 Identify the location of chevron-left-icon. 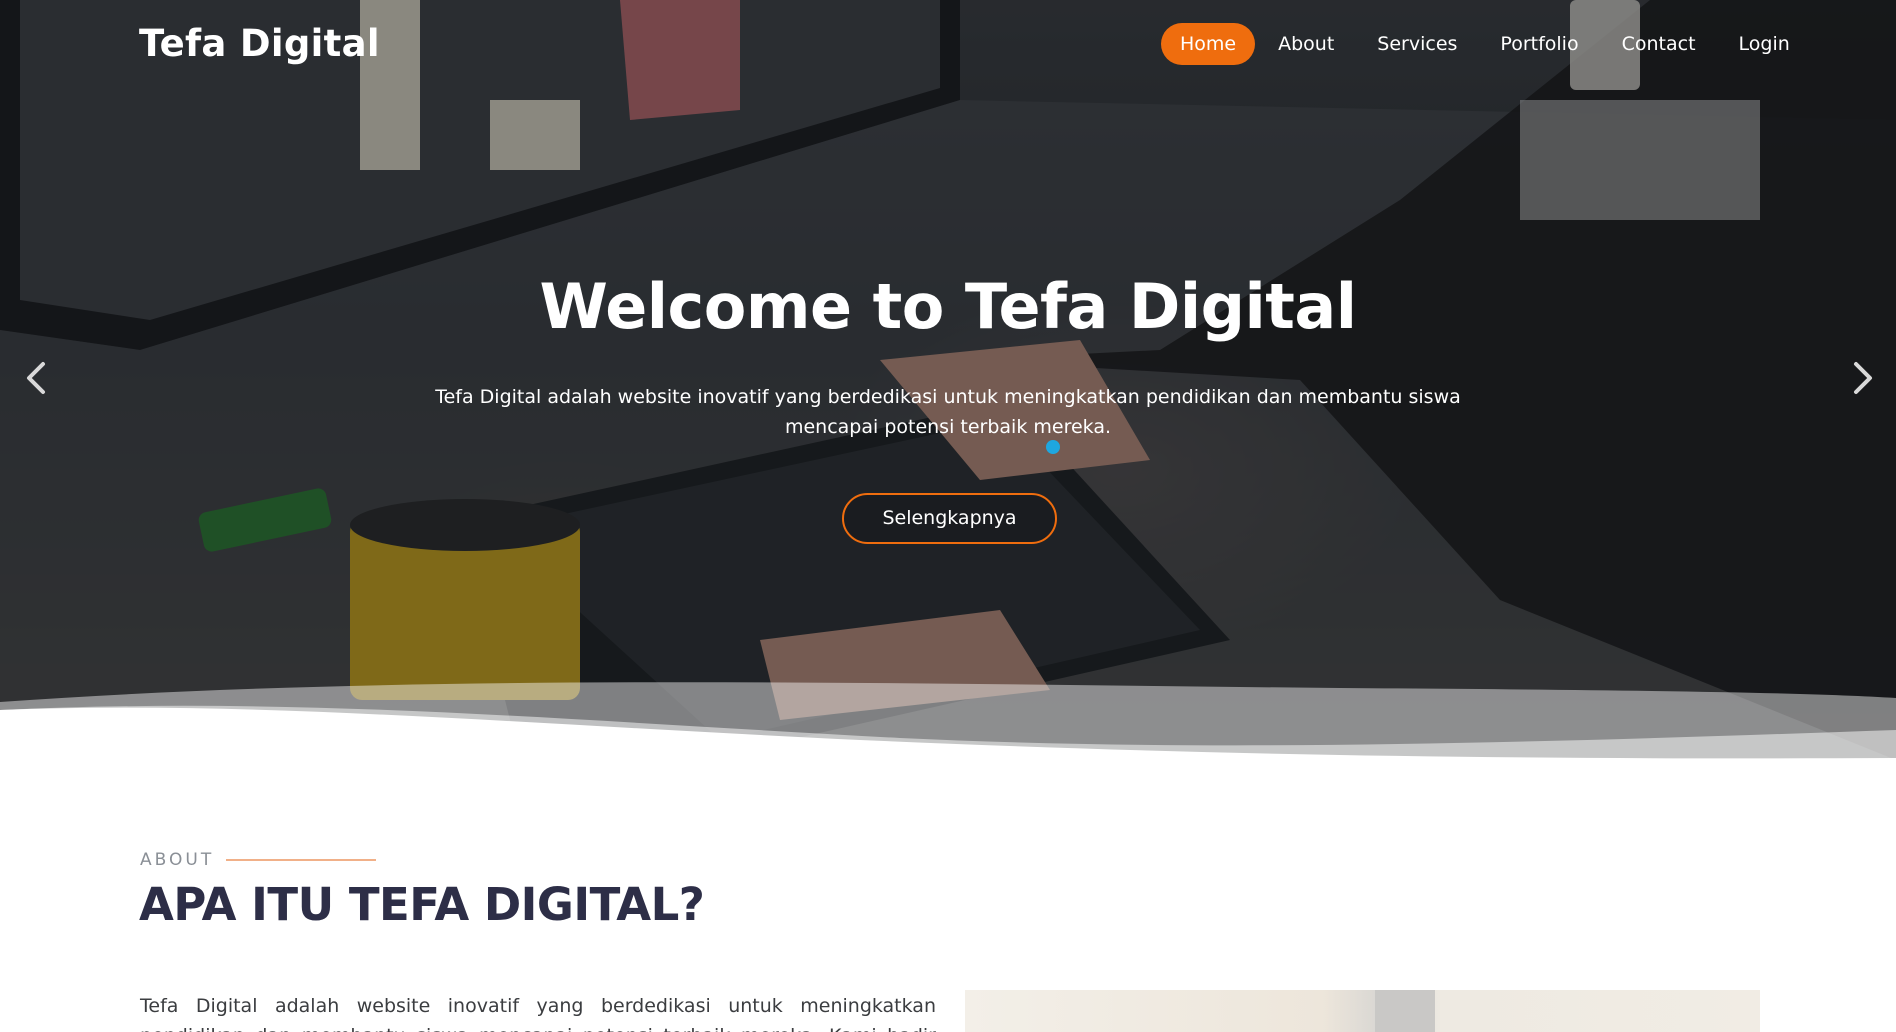
(36, 378).